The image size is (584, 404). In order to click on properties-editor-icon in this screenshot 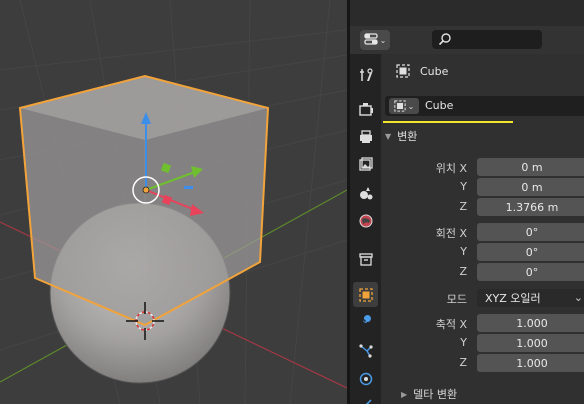, I will do `click(370, 40)`.